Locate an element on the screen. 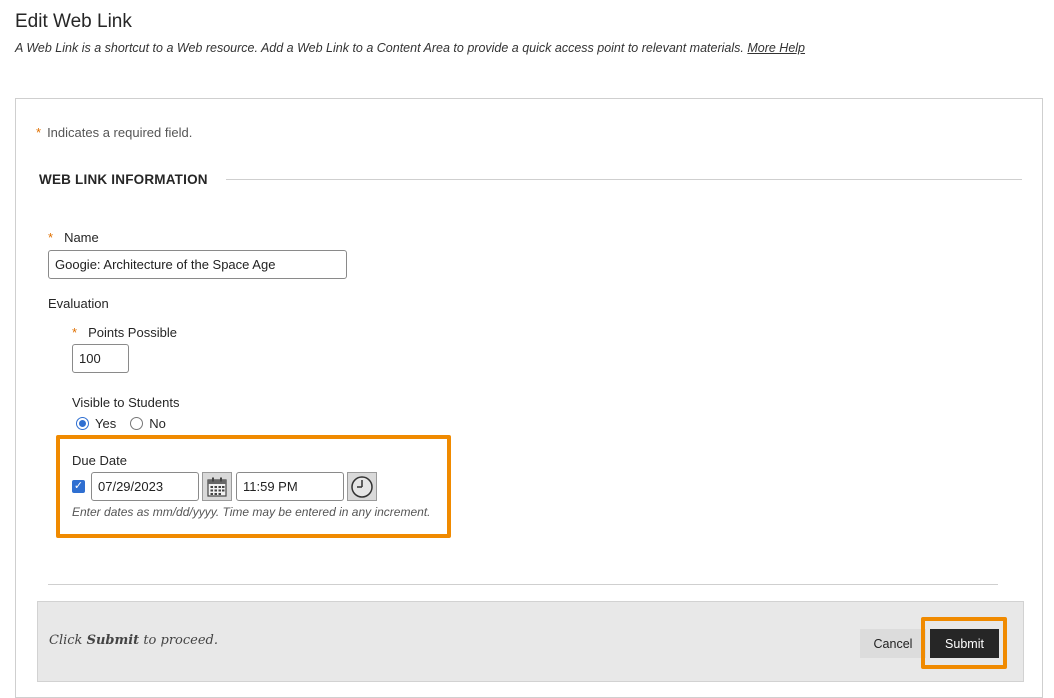 This screenshot has height=698, width=1054. required-note: * Indicates a required field. is located at coordinates (114, 132).